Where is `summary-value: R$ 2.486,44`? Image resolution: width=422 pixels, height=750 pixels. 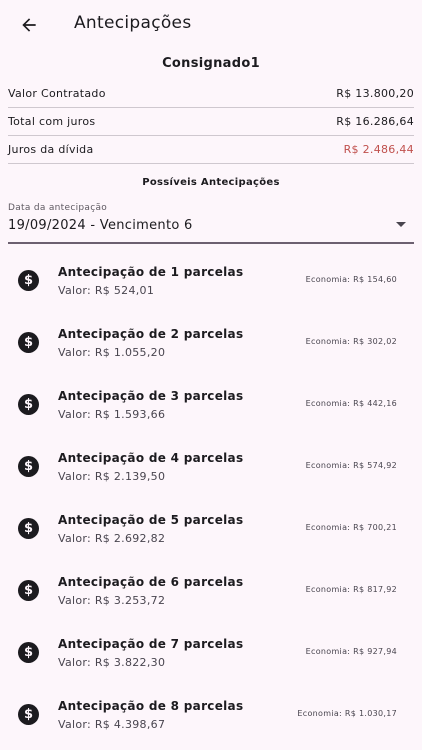
summary-value: R$ 2.486,44 is located at coordinates (378, 149).